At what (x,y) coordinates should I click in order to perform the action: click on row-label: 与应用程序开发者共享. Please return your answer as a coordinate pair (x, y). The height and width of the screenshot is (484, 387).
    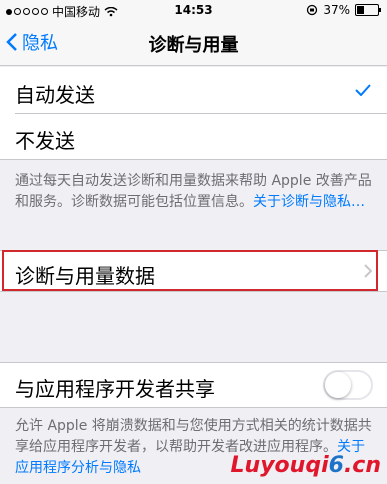
    Looking at the image, I should click on (115, 389).